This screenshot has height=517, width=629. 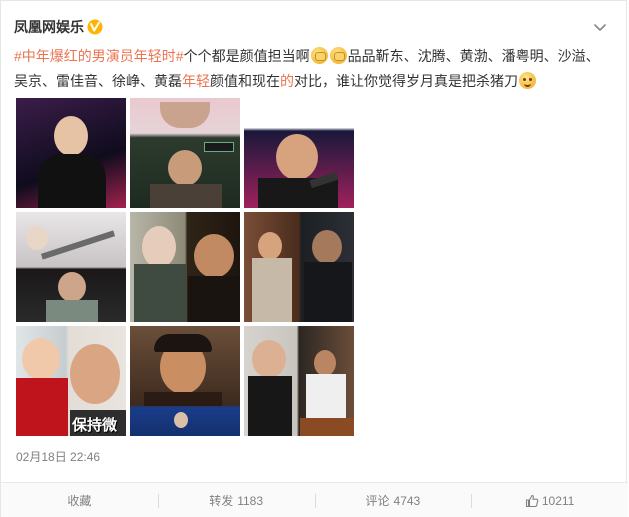 I want to click on post-text-segment: 对比，谁让你觉得岁月真是把杀猪刀, so click(x=406, y=81).